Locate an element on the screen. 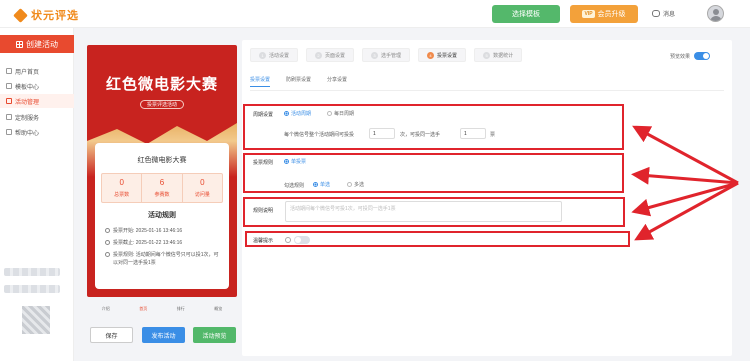  settings-subtabs: 投票设置 防刷票设置 分享设置 is located at coordinates (298, 81).